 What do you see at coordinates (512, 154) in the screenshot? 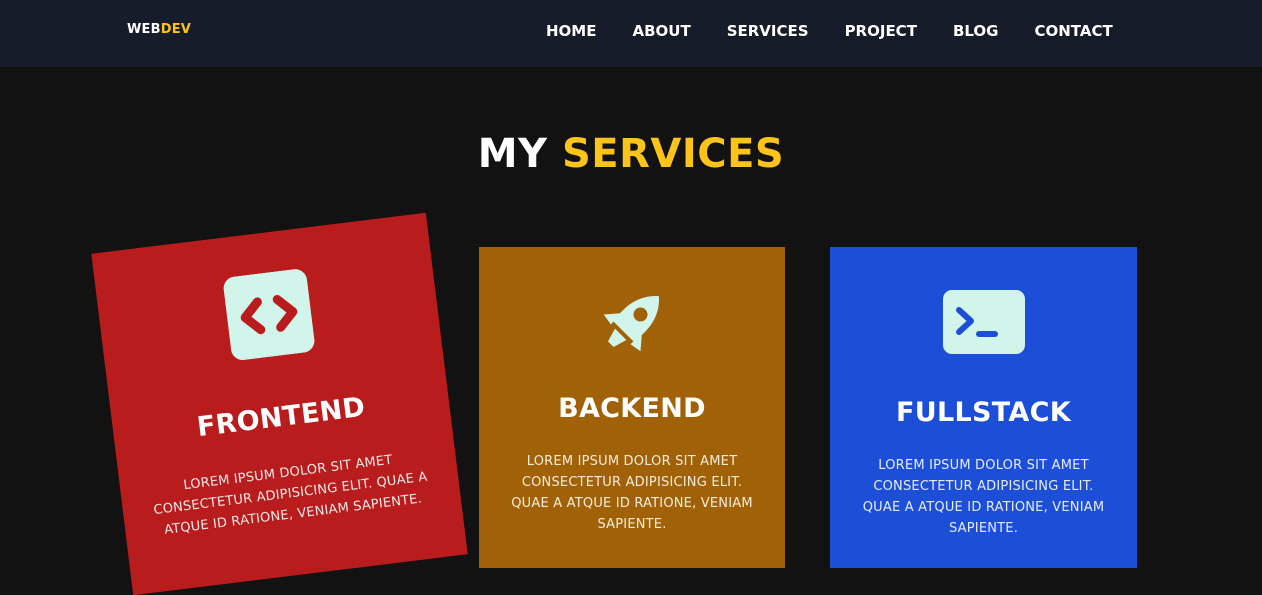
I see `section-title-main: MY` at bounding box center [512, 154].